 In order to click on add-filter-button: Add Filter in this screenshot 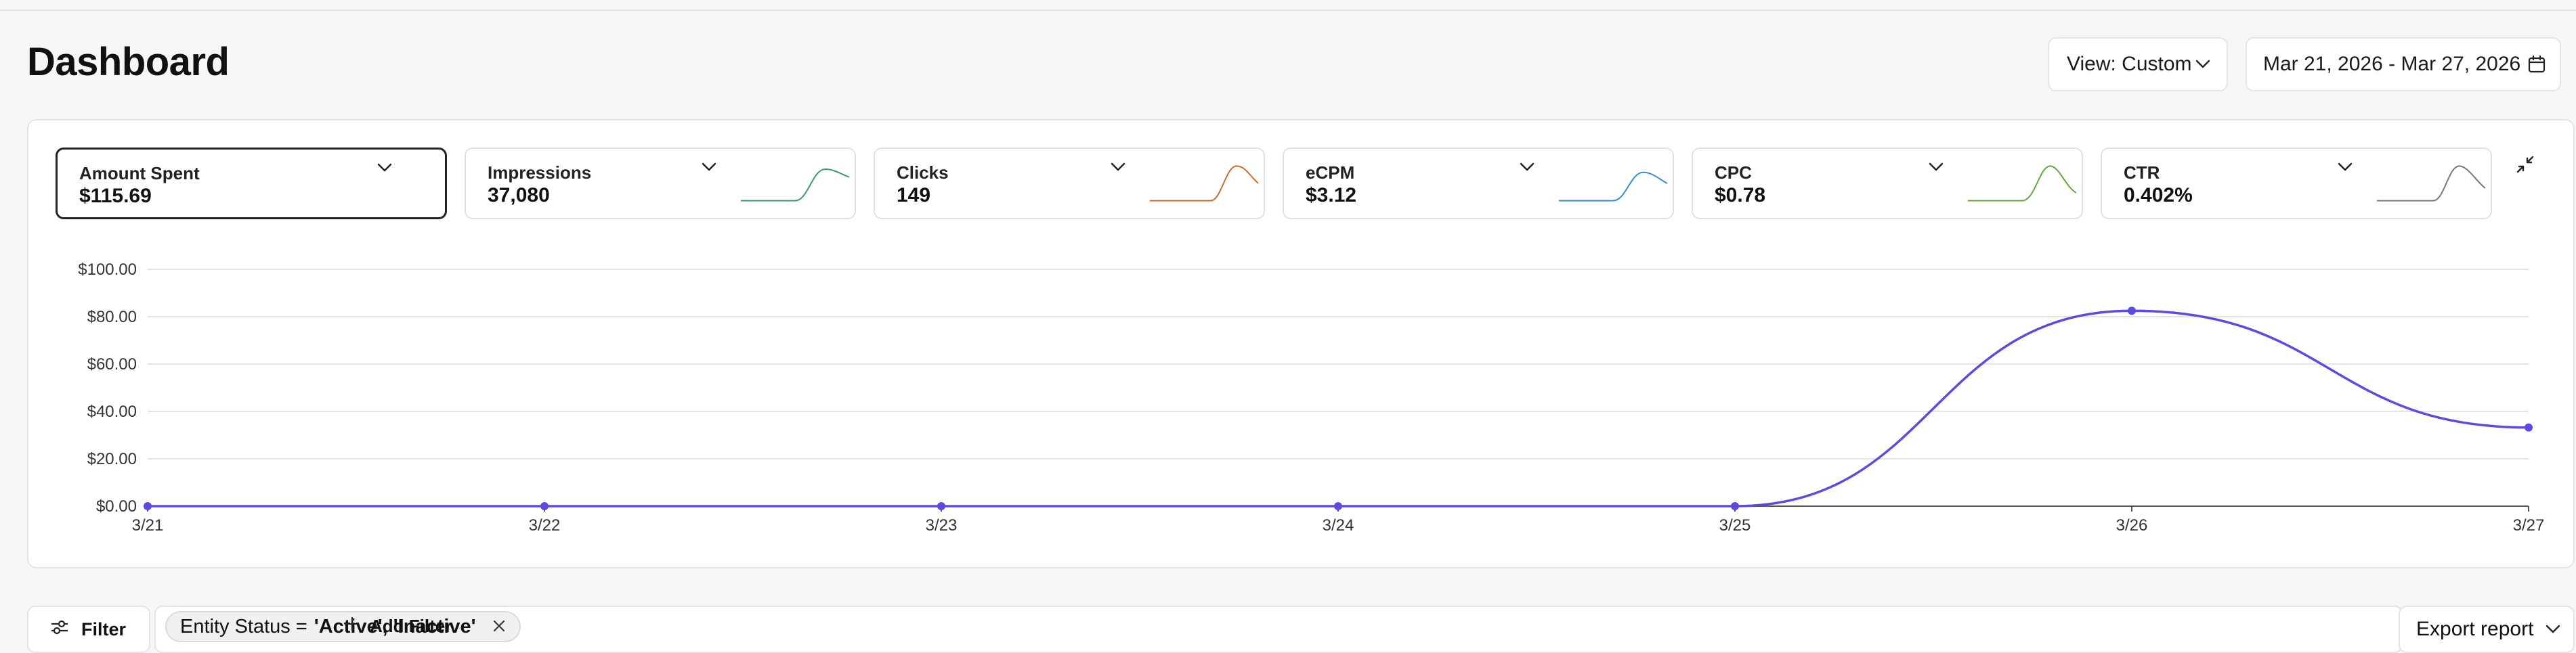, I will do `click(398, 626)`.